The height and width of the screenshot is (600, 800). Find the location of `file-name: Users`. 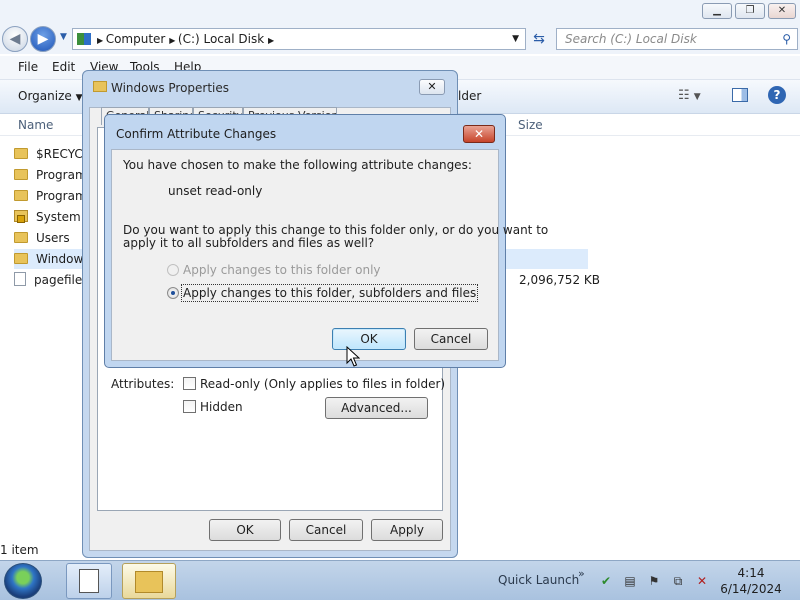

file-name: Users is located at coordinates (53, 238).